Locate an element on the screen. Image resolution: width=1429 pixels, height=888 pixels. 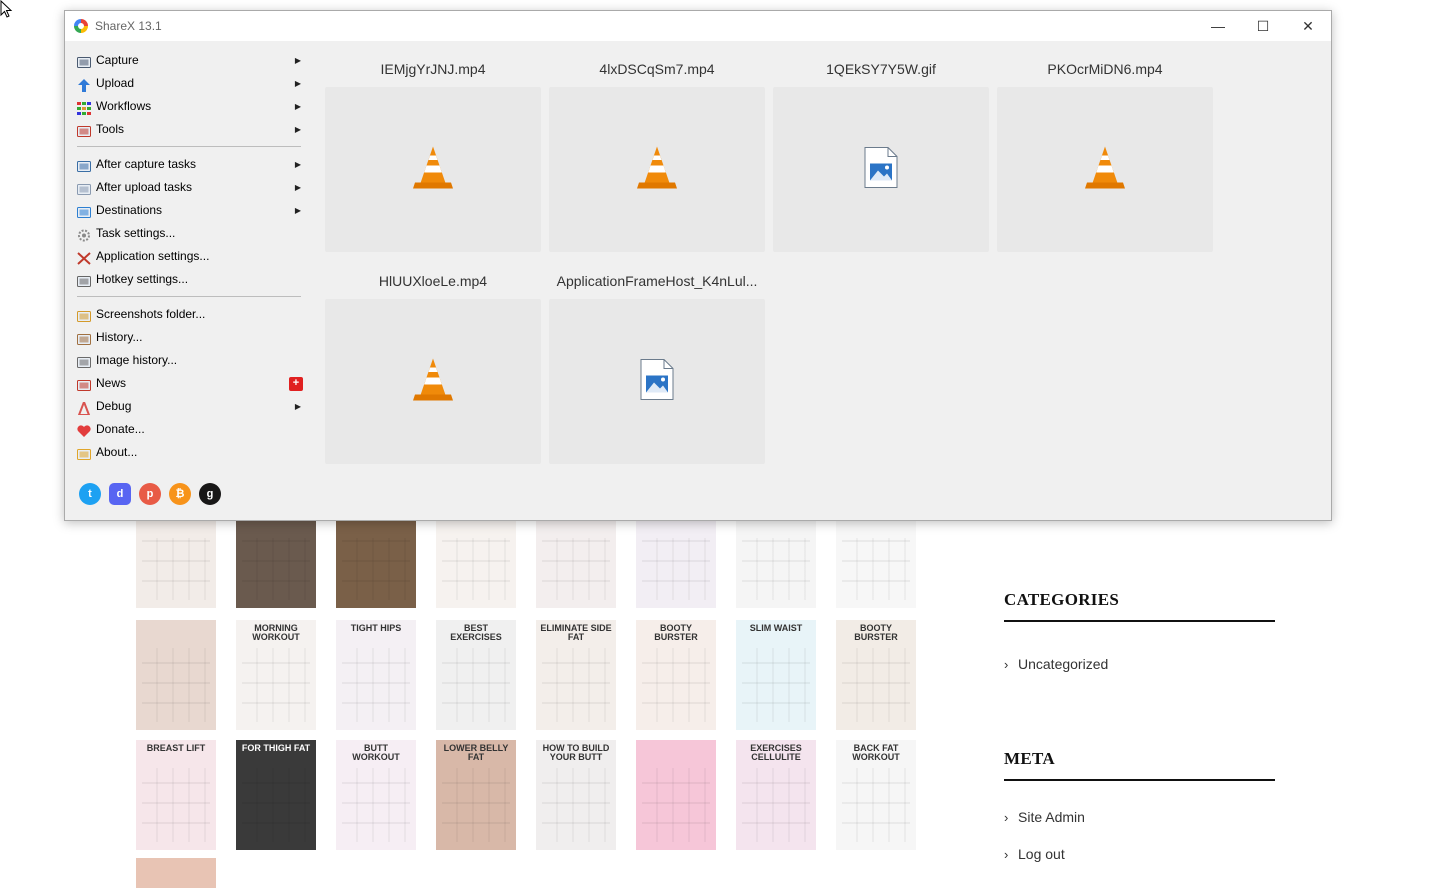
pin-thumbnail: HOW TO BUILD YOUR BUTT is located at coordinates (576, 795).